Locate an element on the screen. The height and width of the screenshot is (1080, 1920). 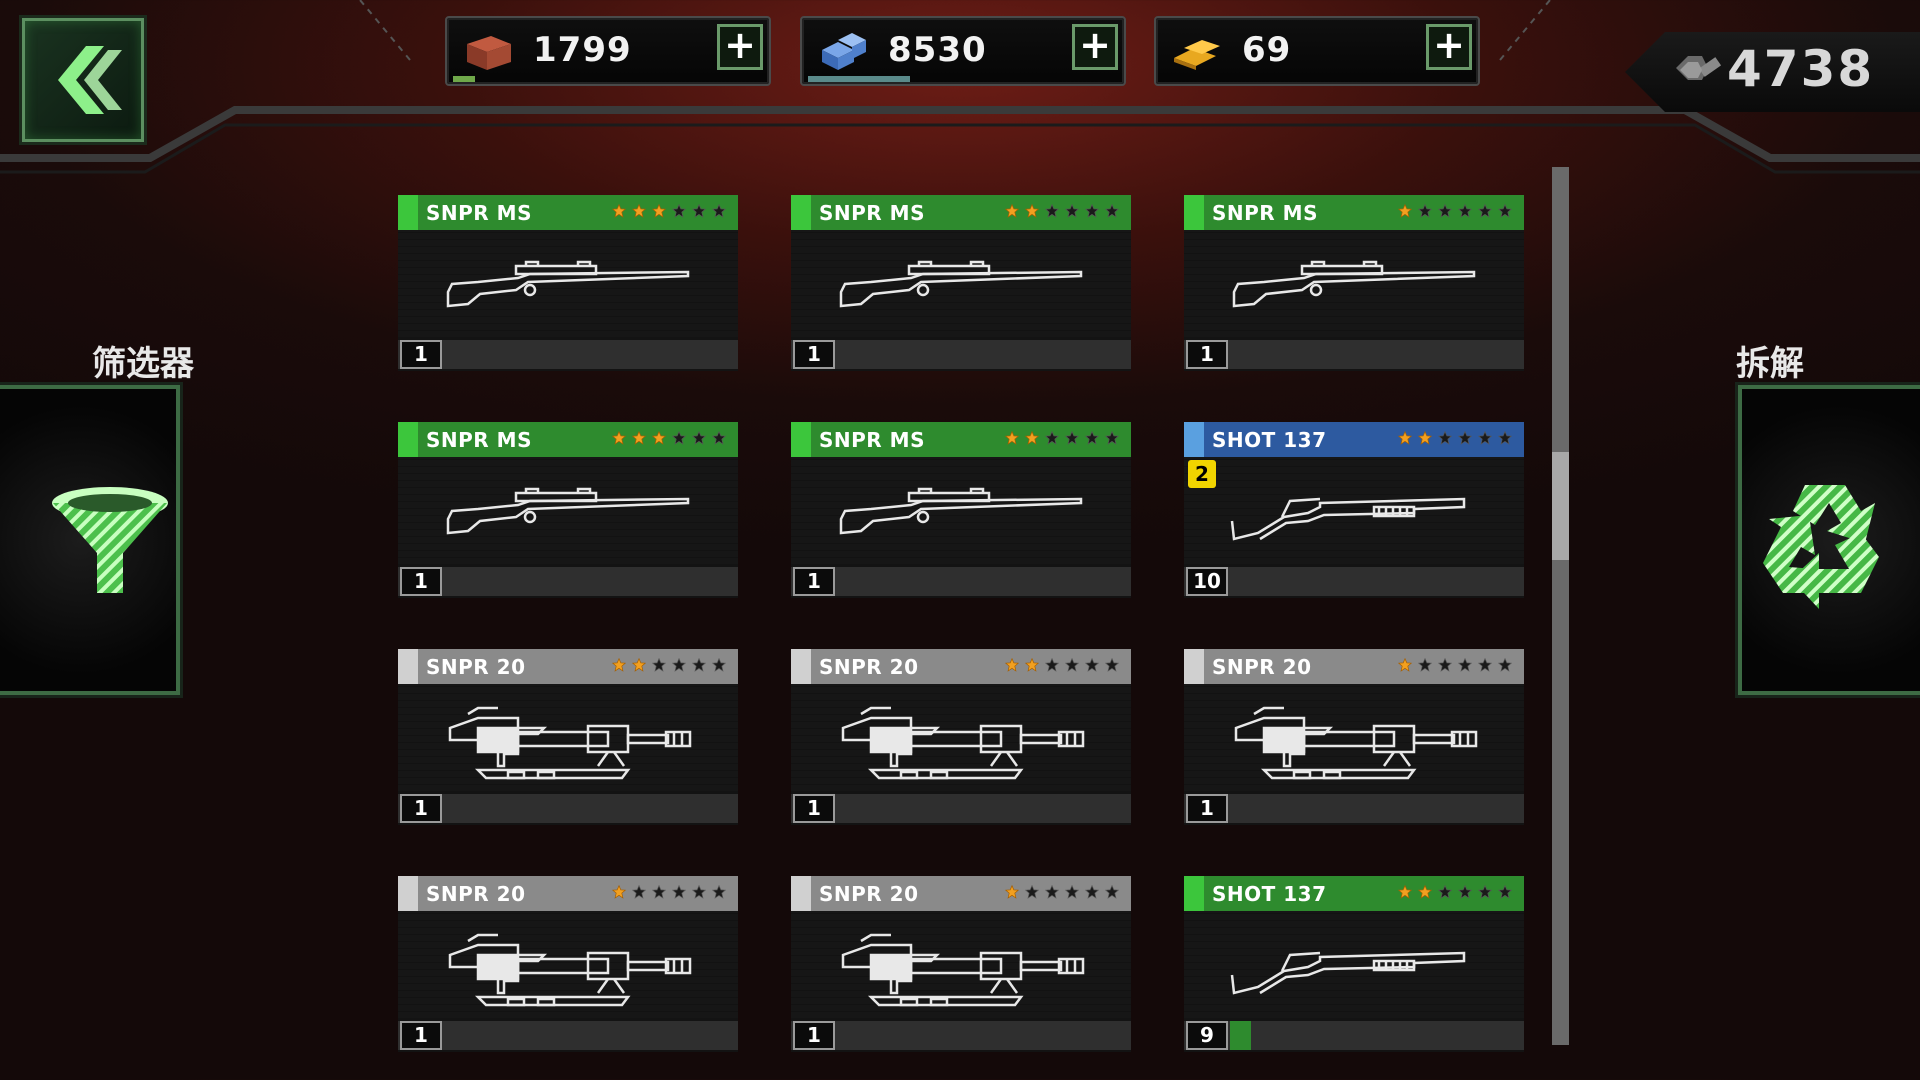
bolt-icon is located at coordinates (1699, 68).